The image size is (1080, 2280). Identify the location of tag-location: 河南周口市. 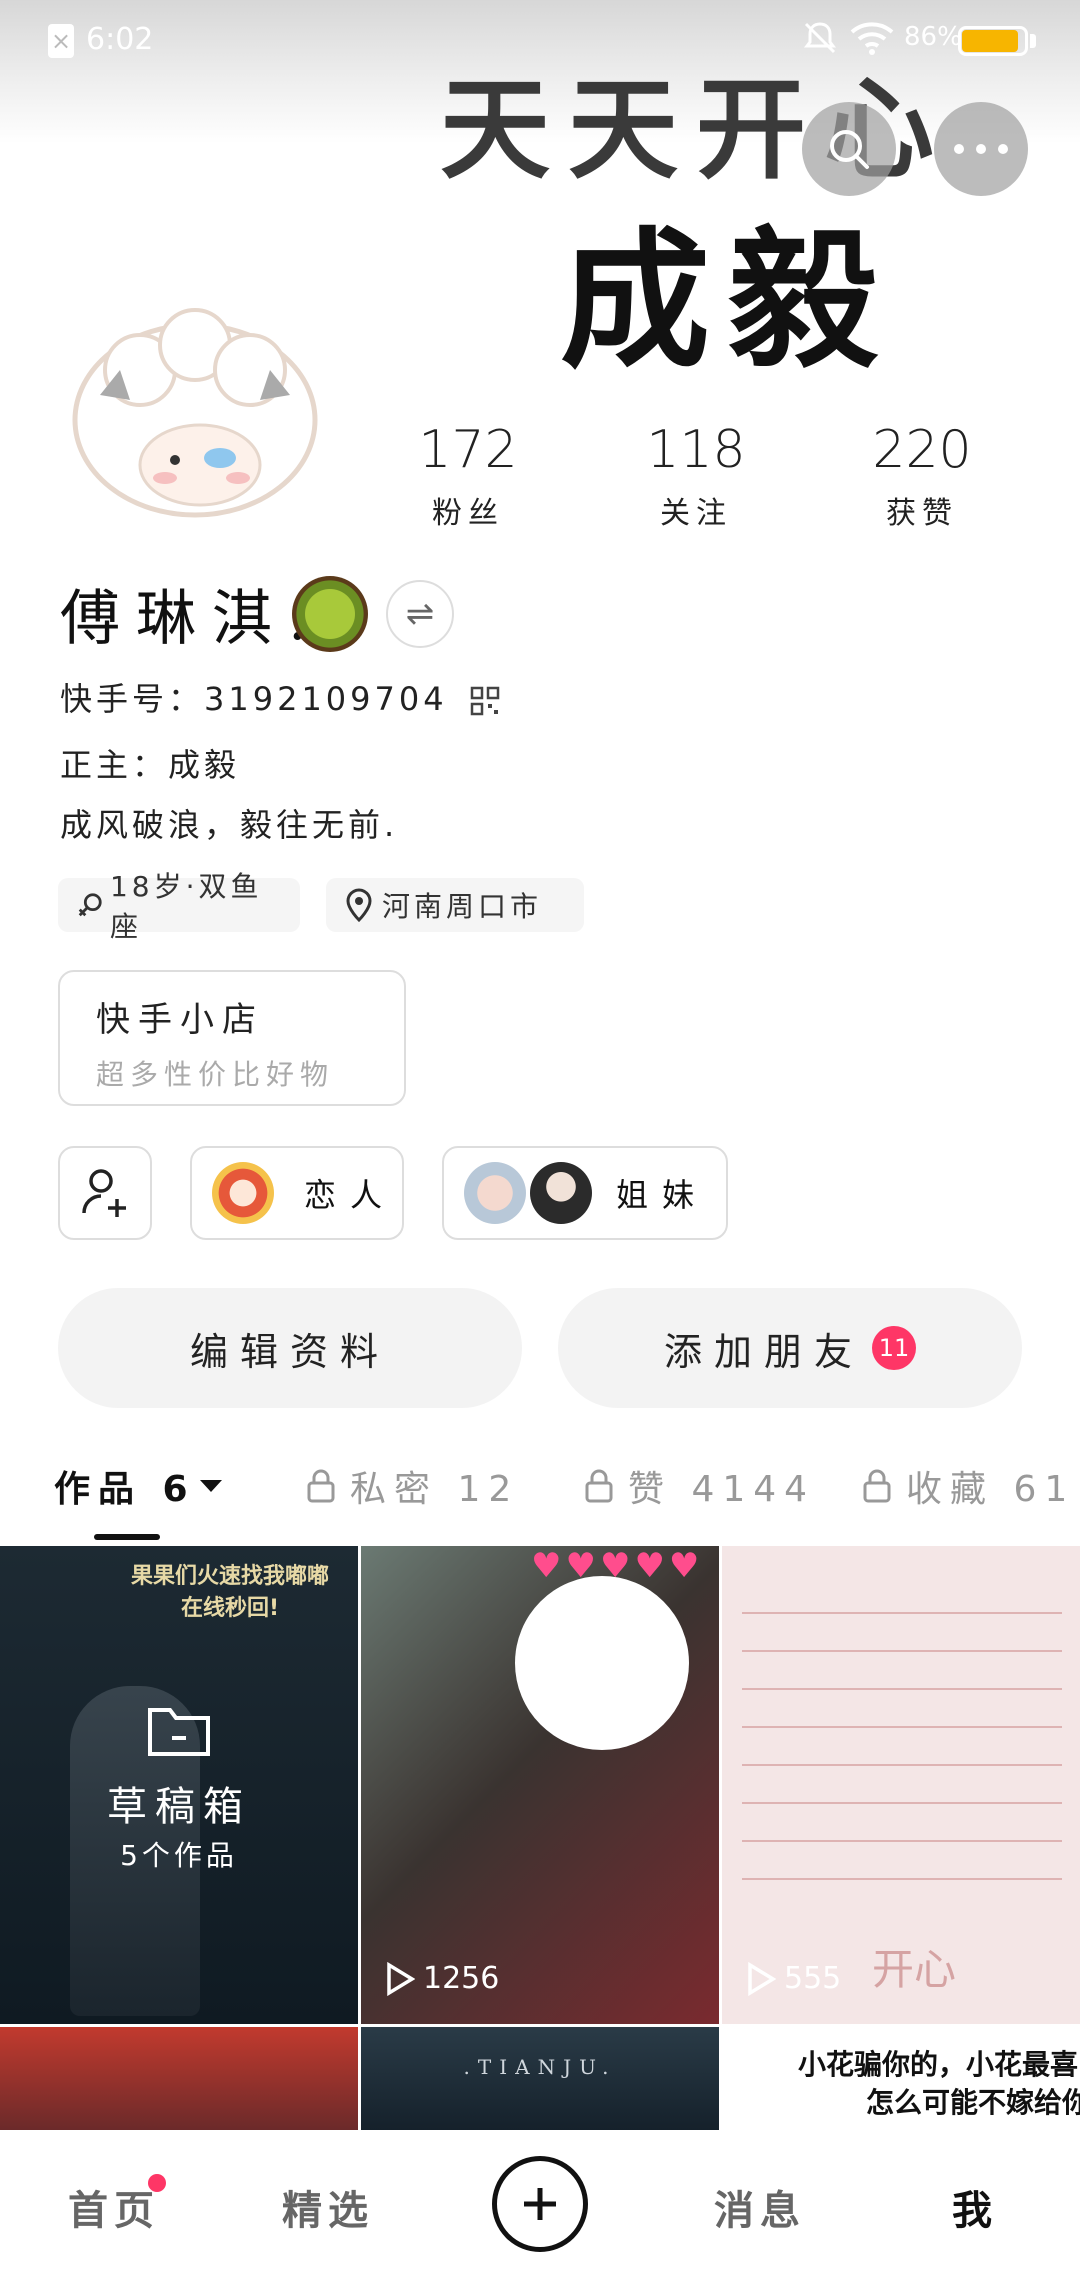
(455, 905).